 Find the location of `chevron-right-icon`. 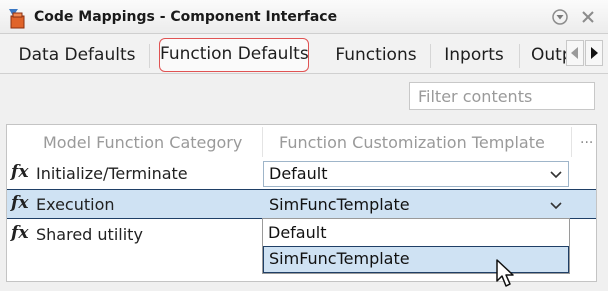

chevron-right-icon is located at coordinates (594, 53).